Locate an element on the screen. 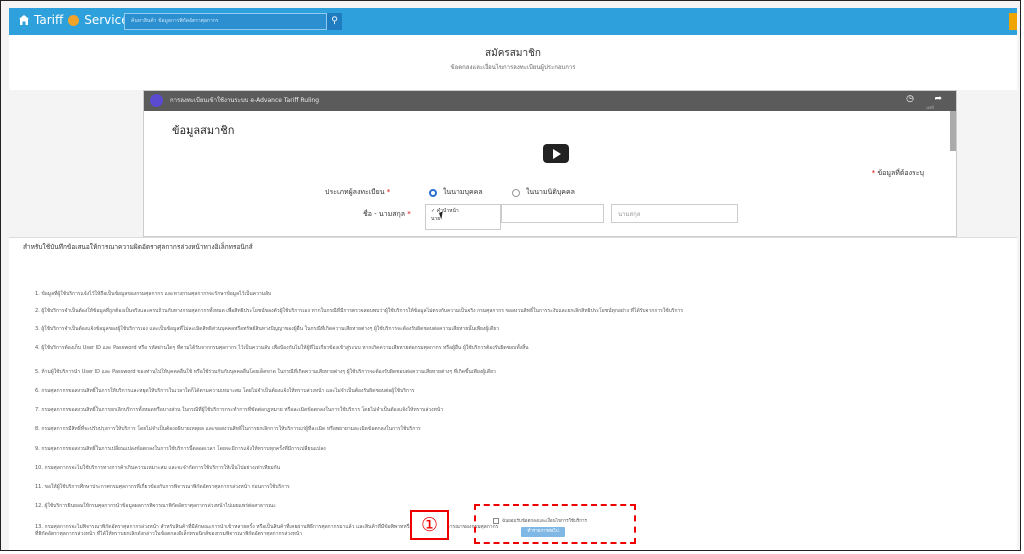 This screenshot has height=554, width=1024. checkbox-icon is located at coordinates (496, 520).